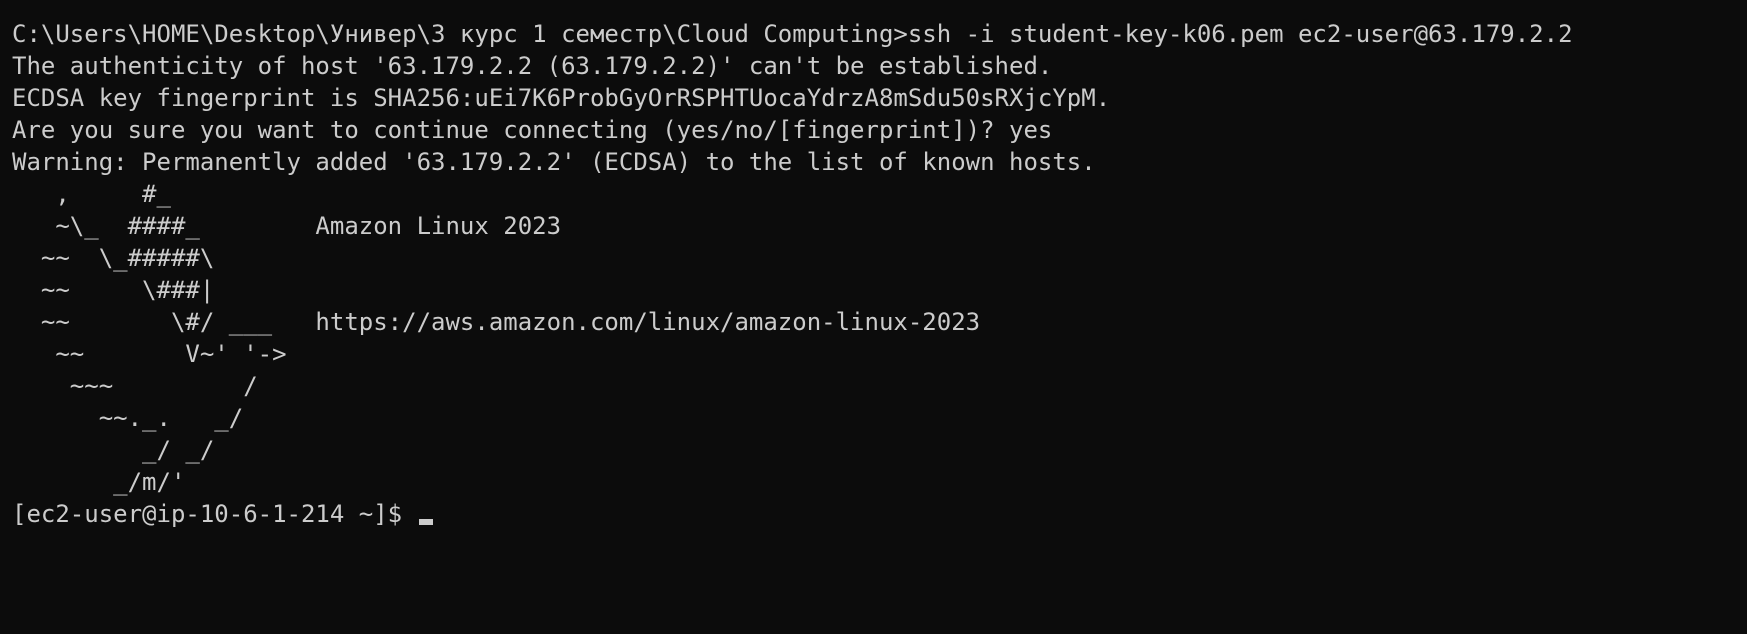 Image resolution: width=1747 pixels, height=634 pixels. What do you see at coordinates (113, 258) in the screenshot?
I see `banner-line: ~~ \_#####\` at bounding box center [113, 258].